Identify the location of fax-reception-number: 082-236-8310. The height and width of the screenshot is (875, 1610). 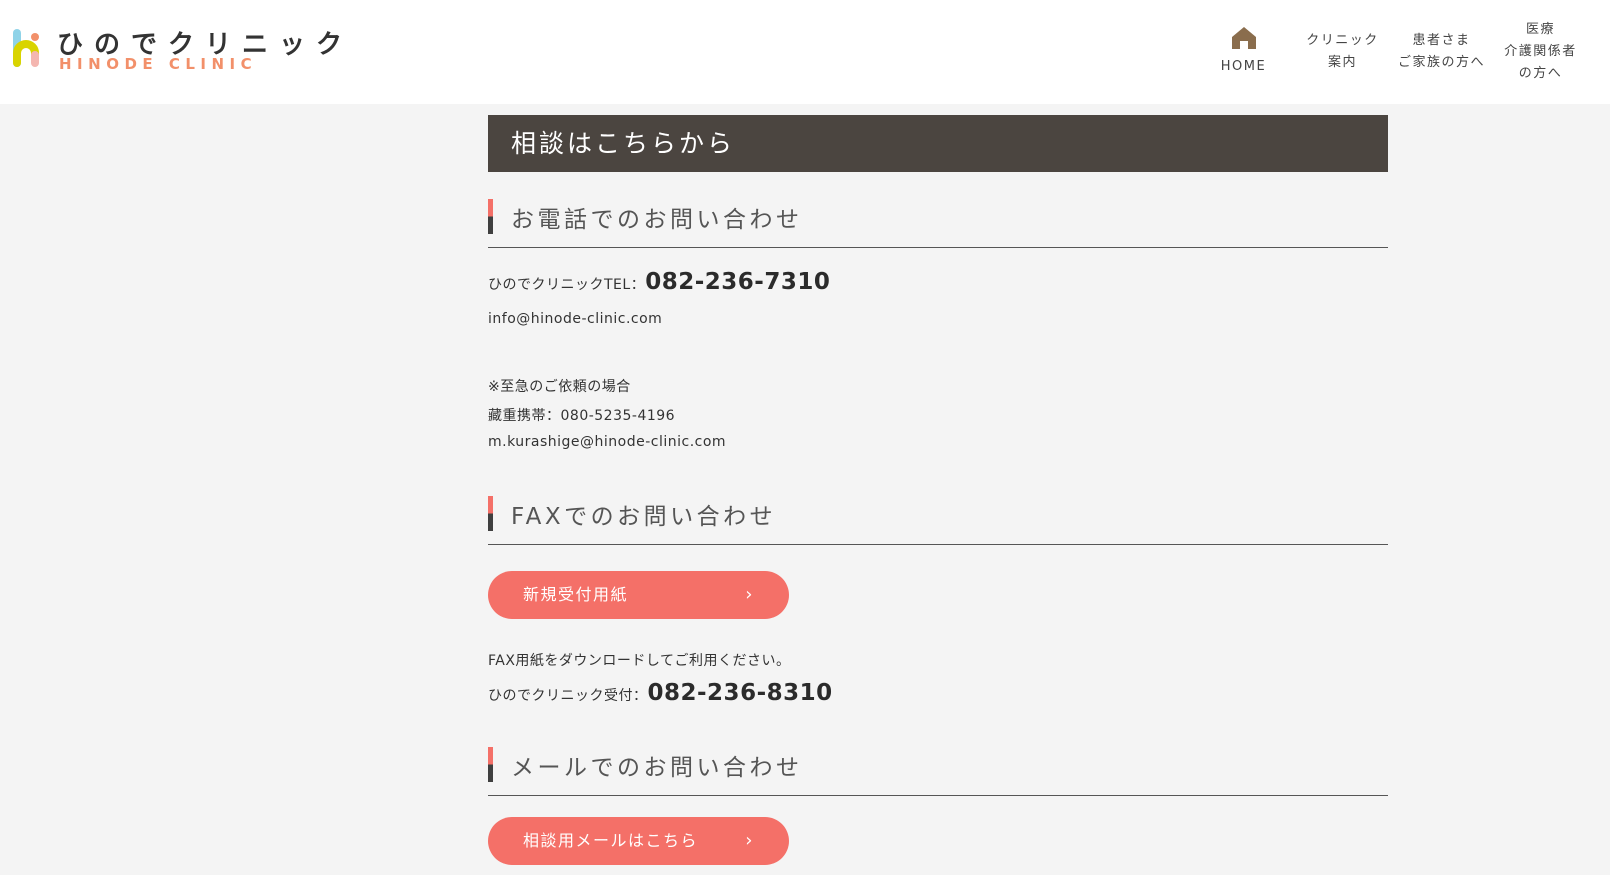
(740, 693).